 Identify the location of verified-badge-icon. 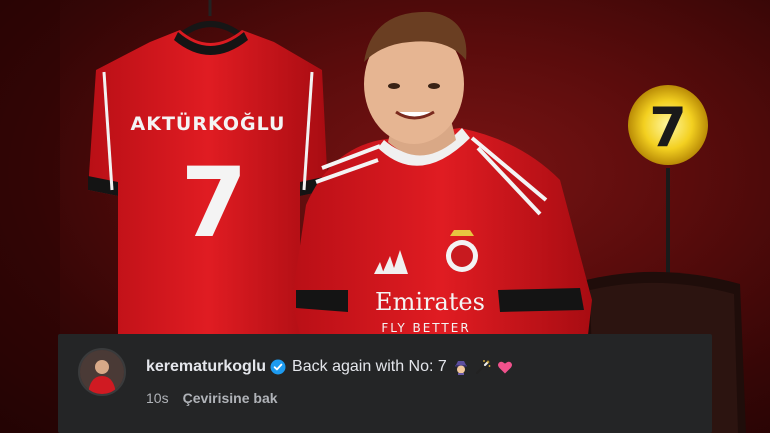
(278, 367).